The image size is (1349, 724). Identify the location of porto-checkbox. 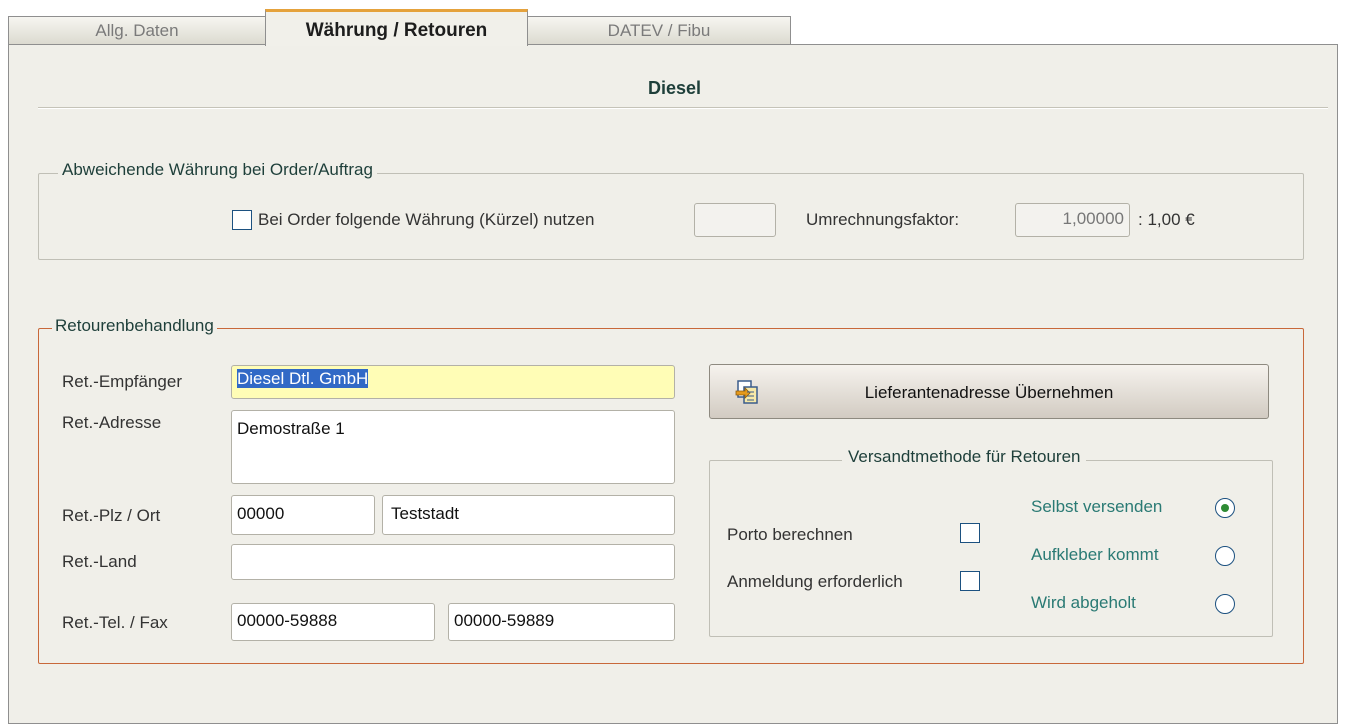
(970, 533).